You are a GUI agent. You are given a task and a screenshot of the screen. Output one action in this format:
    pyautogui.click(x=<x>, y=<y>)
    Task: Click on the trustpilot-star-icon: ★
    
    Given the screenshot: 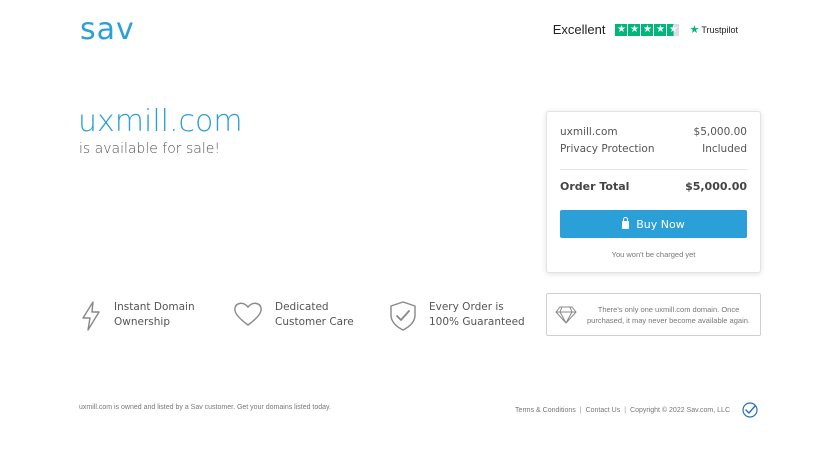 What is the action you would take?
    pyautogui.click(x=694, y=30)
    